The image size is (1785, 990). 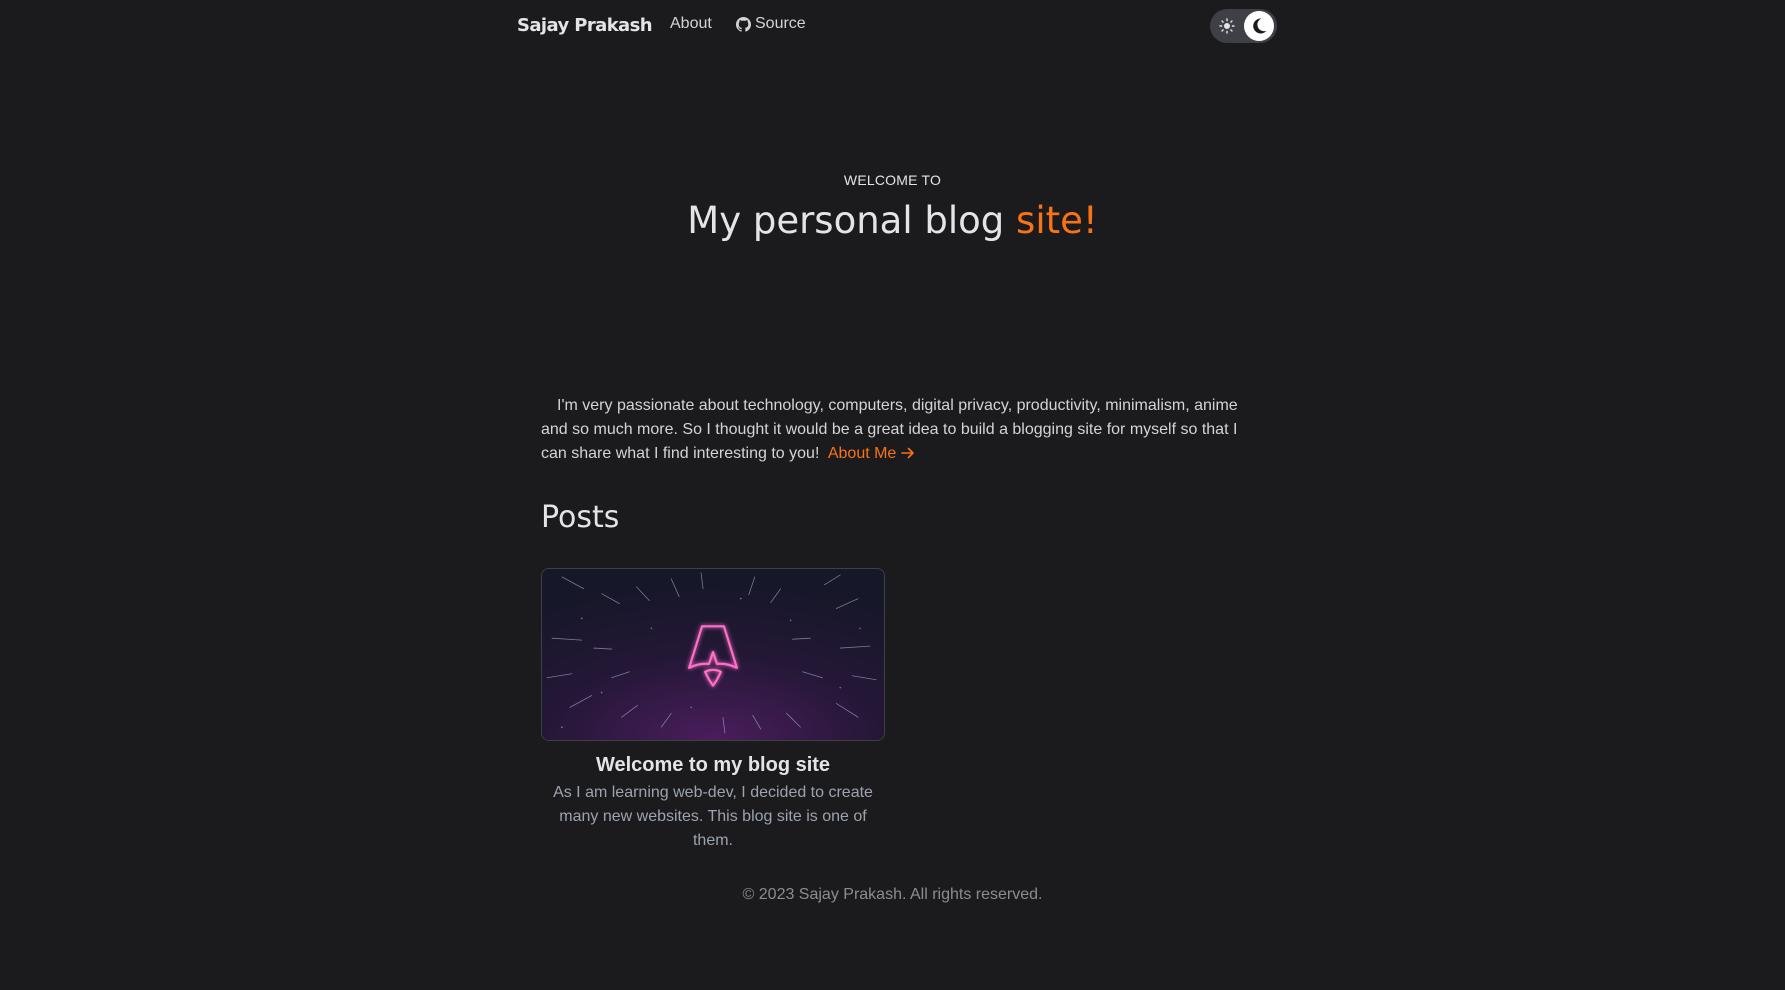 I want to click on toggle-knob, so click(x=1259, y=26).